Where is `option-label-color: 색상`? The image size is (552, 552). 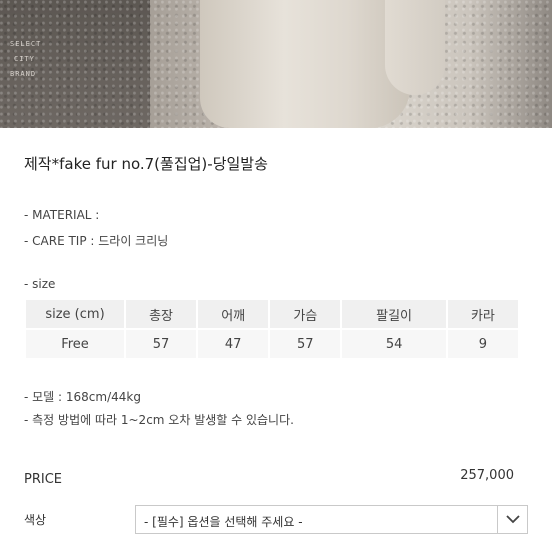 option-label-color: 색상 is located at coordinates (35, 520).